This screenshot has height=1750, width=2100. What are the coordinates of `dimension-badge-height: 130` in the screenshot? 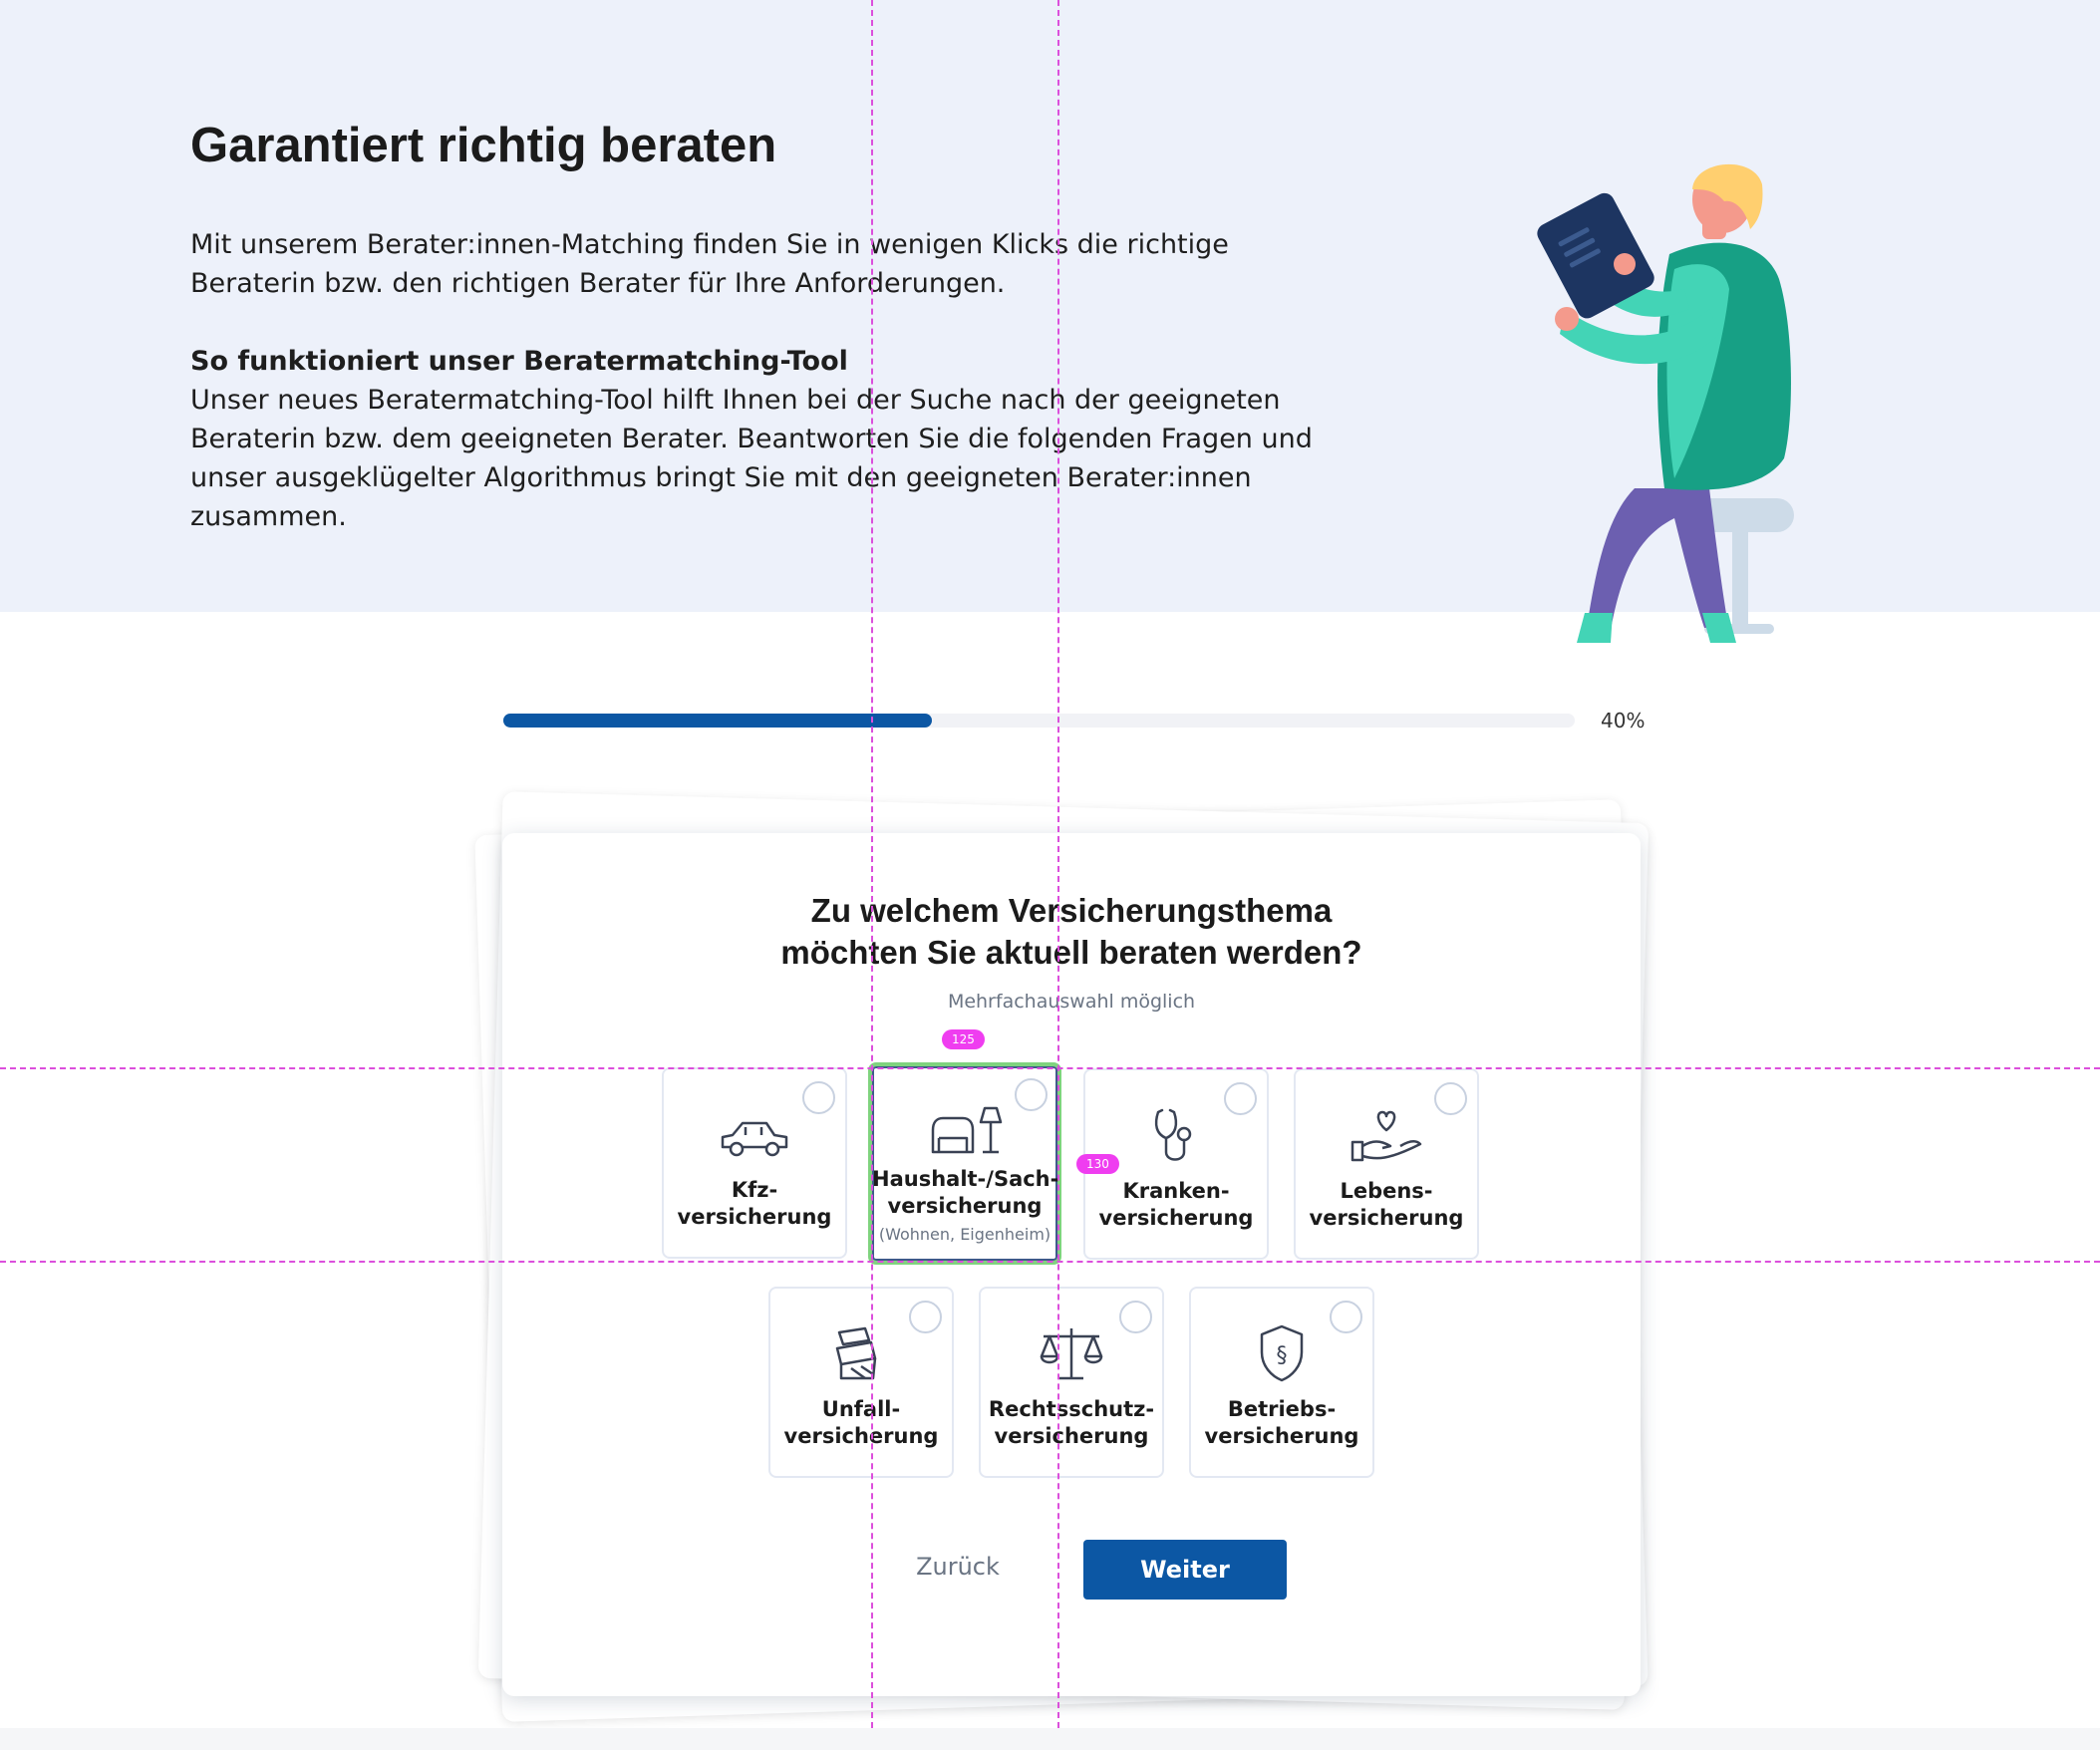 It's located at (1098, 1164).